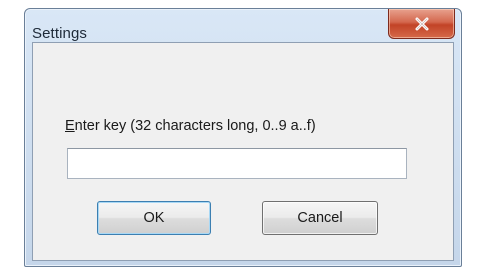 Image resolution: width=478 pixels, height=271 pixels. What do you see at coordinates (59, 33) in the screenshot?
I see `window-title: Settings` at bounding box center [59, 33].